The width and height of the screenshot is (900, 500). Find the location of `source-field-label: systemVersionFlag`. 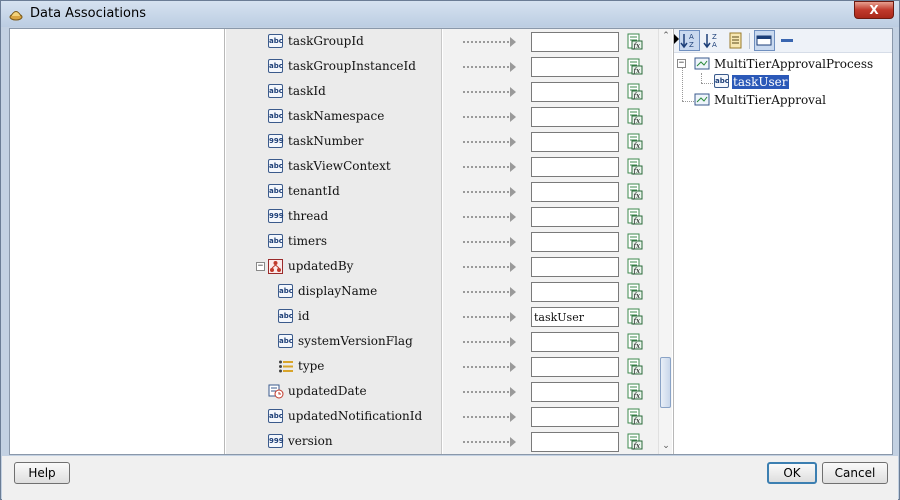

source-field-label: systemVersionFlag is located at coordinates (355, 341).